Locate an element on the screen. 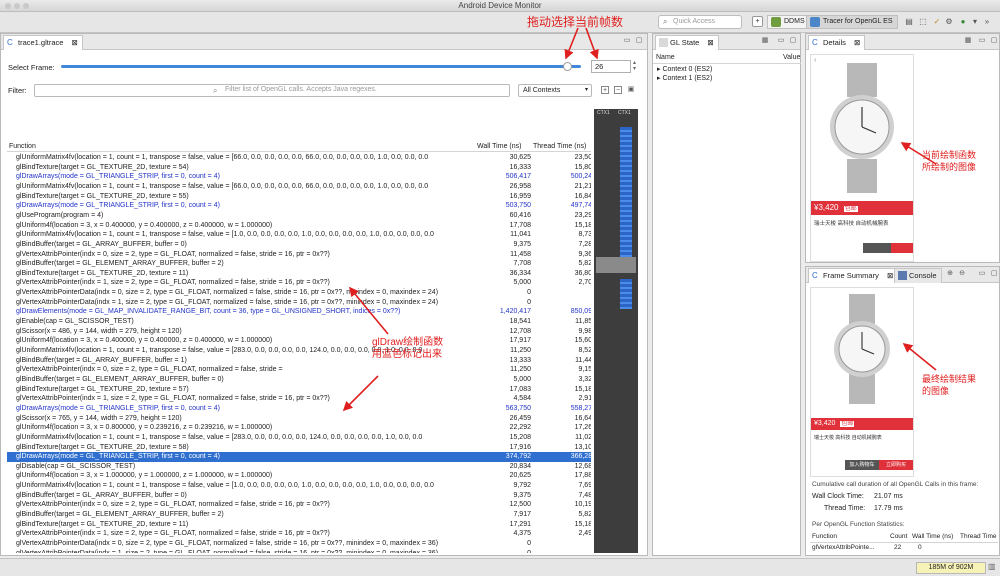 The height and width of the screenshot is (576, 1000). zoom-in-icon: ⊕ is located at coordinates (950, 274).